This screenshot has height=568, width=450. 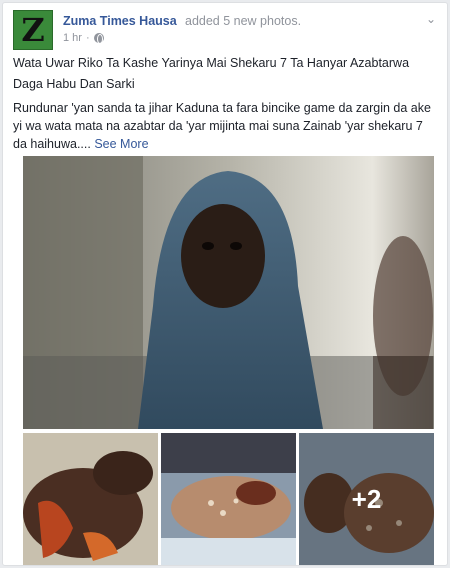 What do you see at coordinates (98, 38) in the screenshot?
I see `globe-icon` at bounding box center [98, 38].